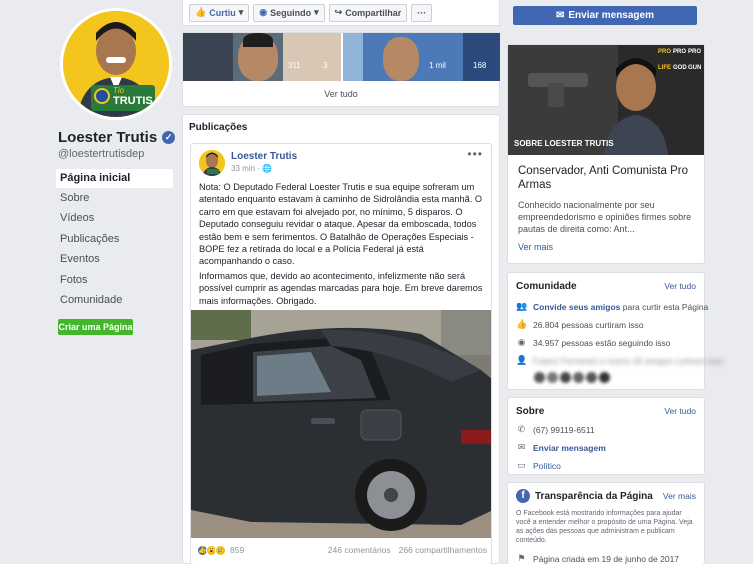 Image resolution: width=753 pixels, height=564 pixels. I want to click on posts-heading: Publicações, so click(218, 127).